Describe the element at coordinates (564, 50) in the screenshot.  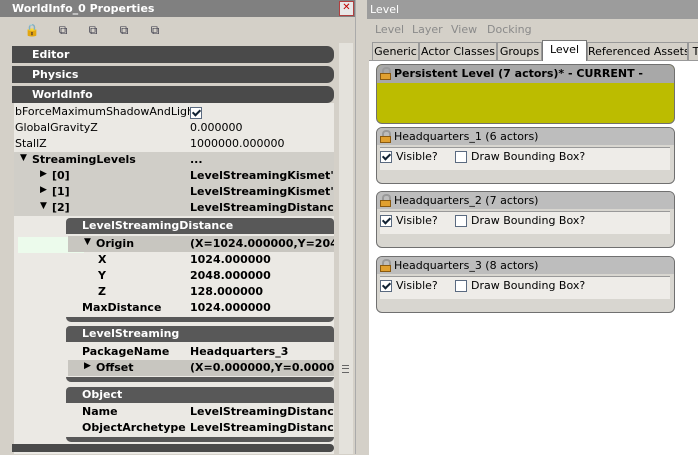
I see `tab-level: Level` at that location.